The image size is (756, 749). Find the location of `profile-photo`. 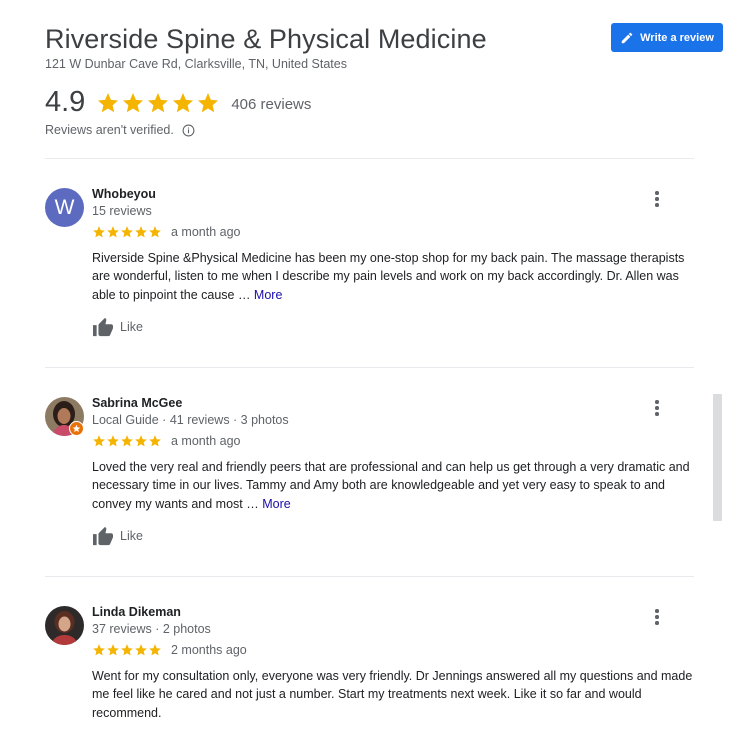

profile-photo is located at coordinates (64, 625).